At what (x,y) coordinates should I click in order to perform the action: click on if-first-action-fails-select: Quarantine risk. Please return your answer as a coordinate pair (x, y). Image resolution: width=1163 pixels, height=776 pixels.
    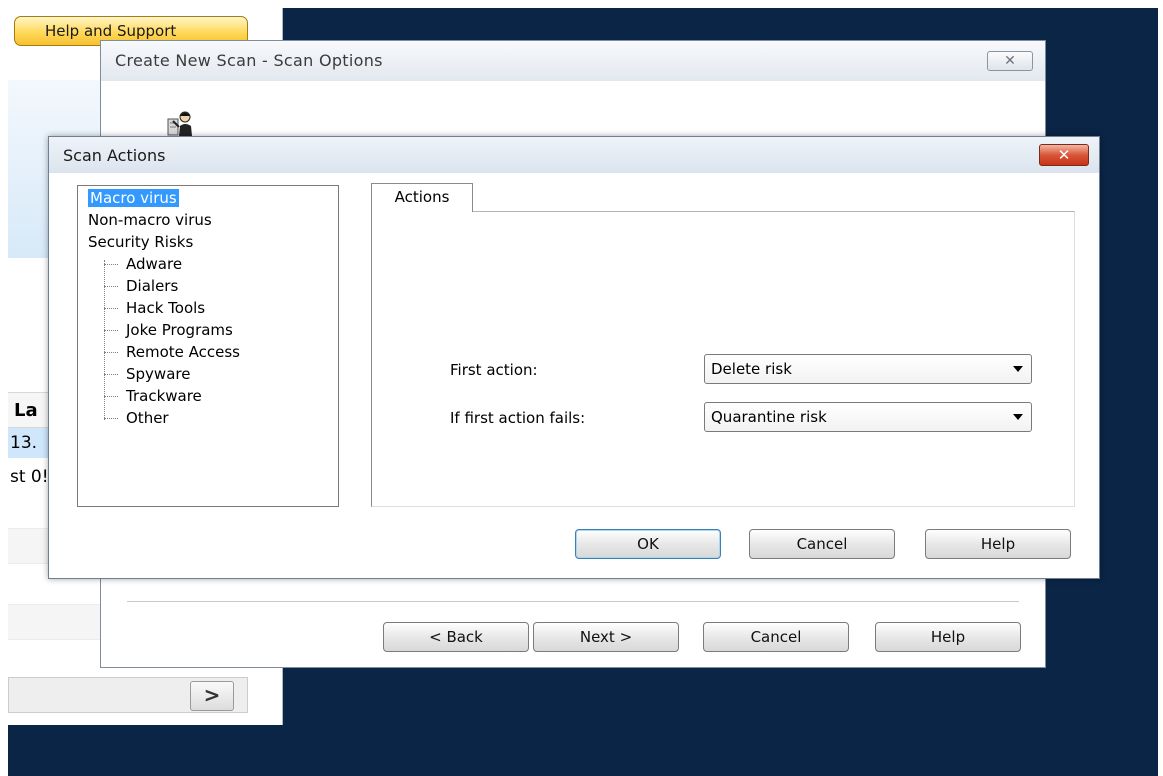
    Looking at the image, I should click on (868, 417).